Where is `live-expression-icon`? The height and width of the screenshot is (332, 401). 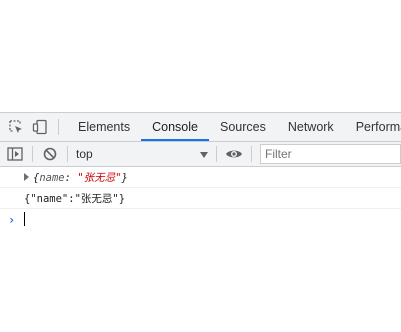 live-expression-icon is located at coordinates (234, 154).